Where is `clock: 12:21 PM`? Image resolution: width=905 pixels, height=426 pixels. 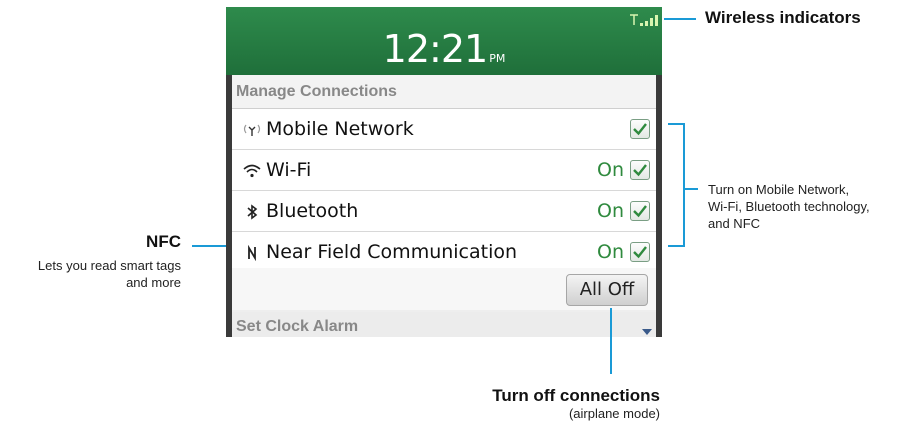
clock: 12:21 PM is located at coordinates (444, 49).